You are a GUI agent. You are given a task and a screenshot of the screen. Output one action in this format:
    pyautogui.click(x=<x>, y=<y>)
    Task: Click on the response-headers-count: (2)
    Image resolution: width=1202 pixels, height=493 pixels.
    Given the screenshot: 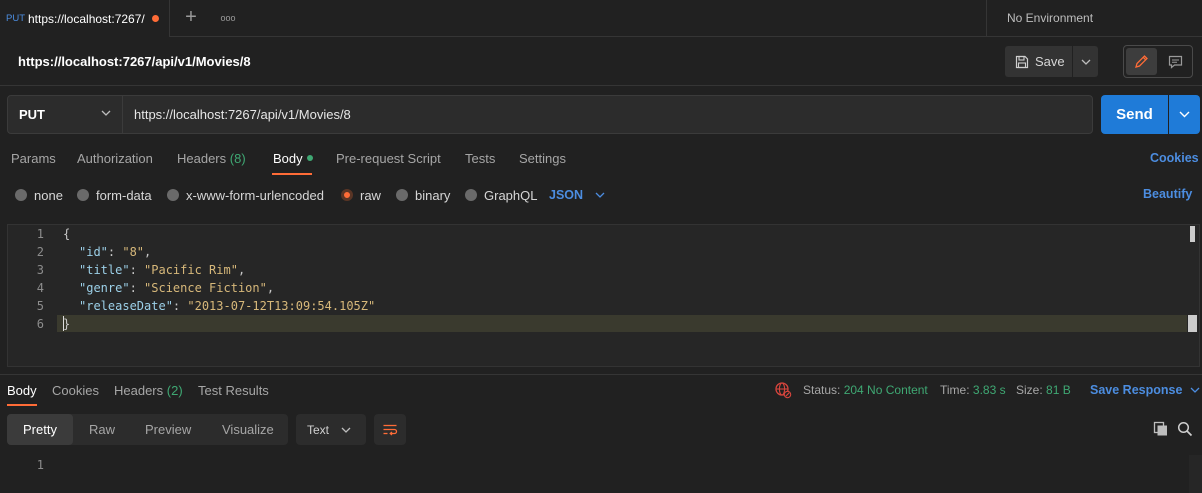 What is the action you would take?
    pyautogui.click(x=174, y=390)
    